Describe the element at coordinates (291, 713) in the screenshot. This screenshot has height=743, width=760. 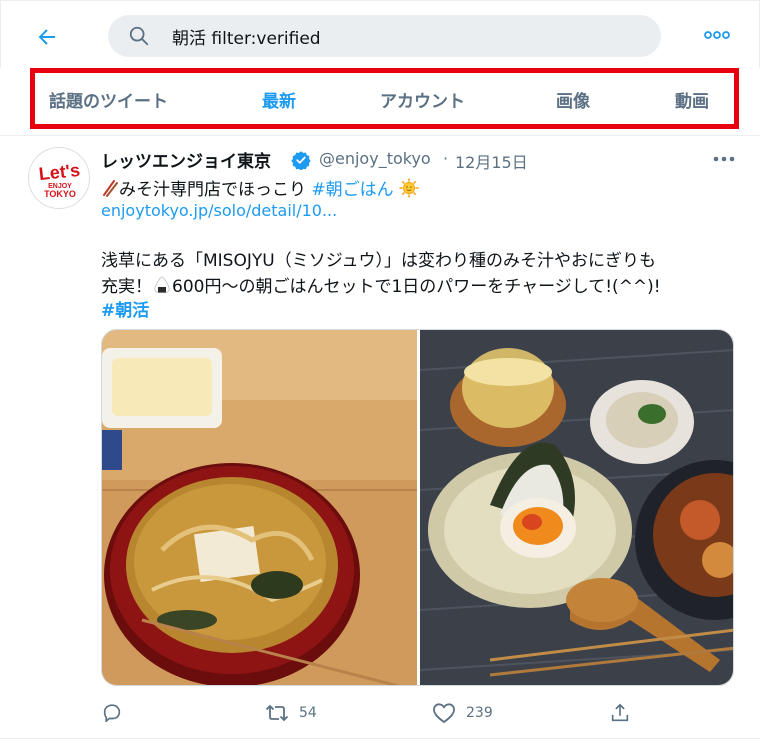
I see `retweet-button: 54` at that location.